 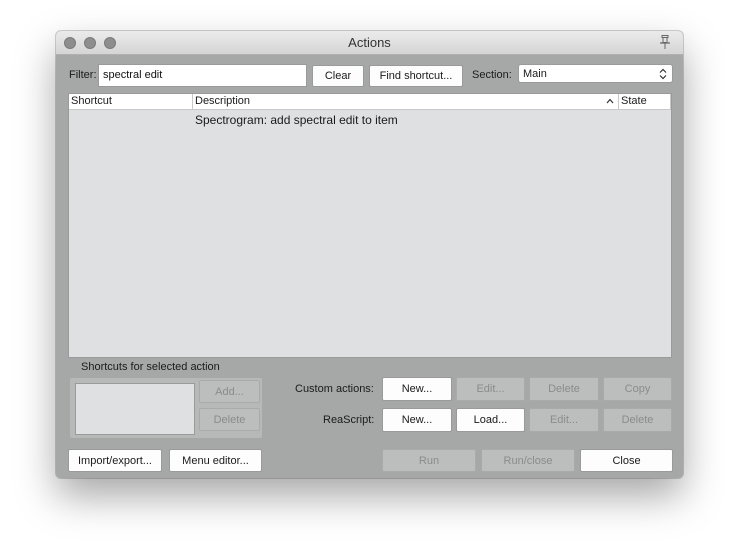 I want to click on reascript-label: ReaScript:, so click(x=349, y=420).